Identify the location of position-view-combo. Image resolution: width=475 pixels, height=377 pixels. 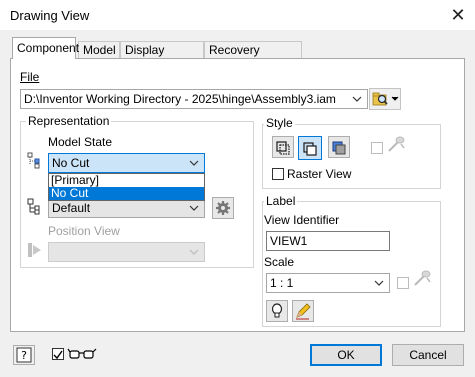
(126, 252).